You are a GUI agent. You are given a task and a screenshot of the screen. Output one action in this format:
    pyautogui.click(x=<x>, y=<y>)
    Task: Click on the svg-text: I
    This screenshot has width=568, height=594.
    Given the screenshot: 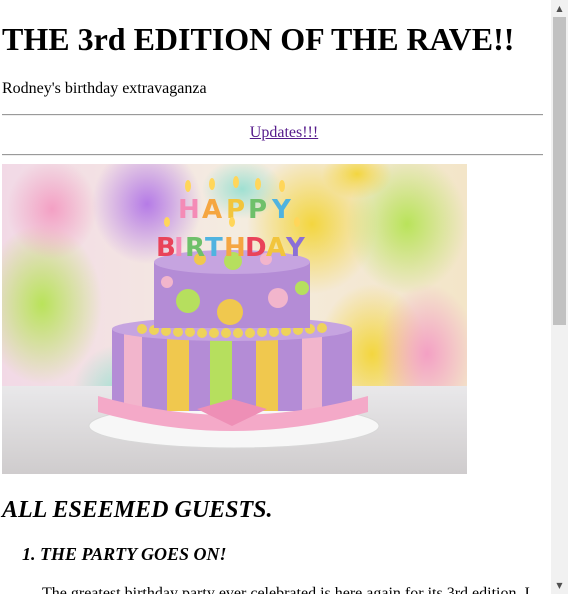 What is the action you would take?
    pyautogui.click(x=179, y=248)
    